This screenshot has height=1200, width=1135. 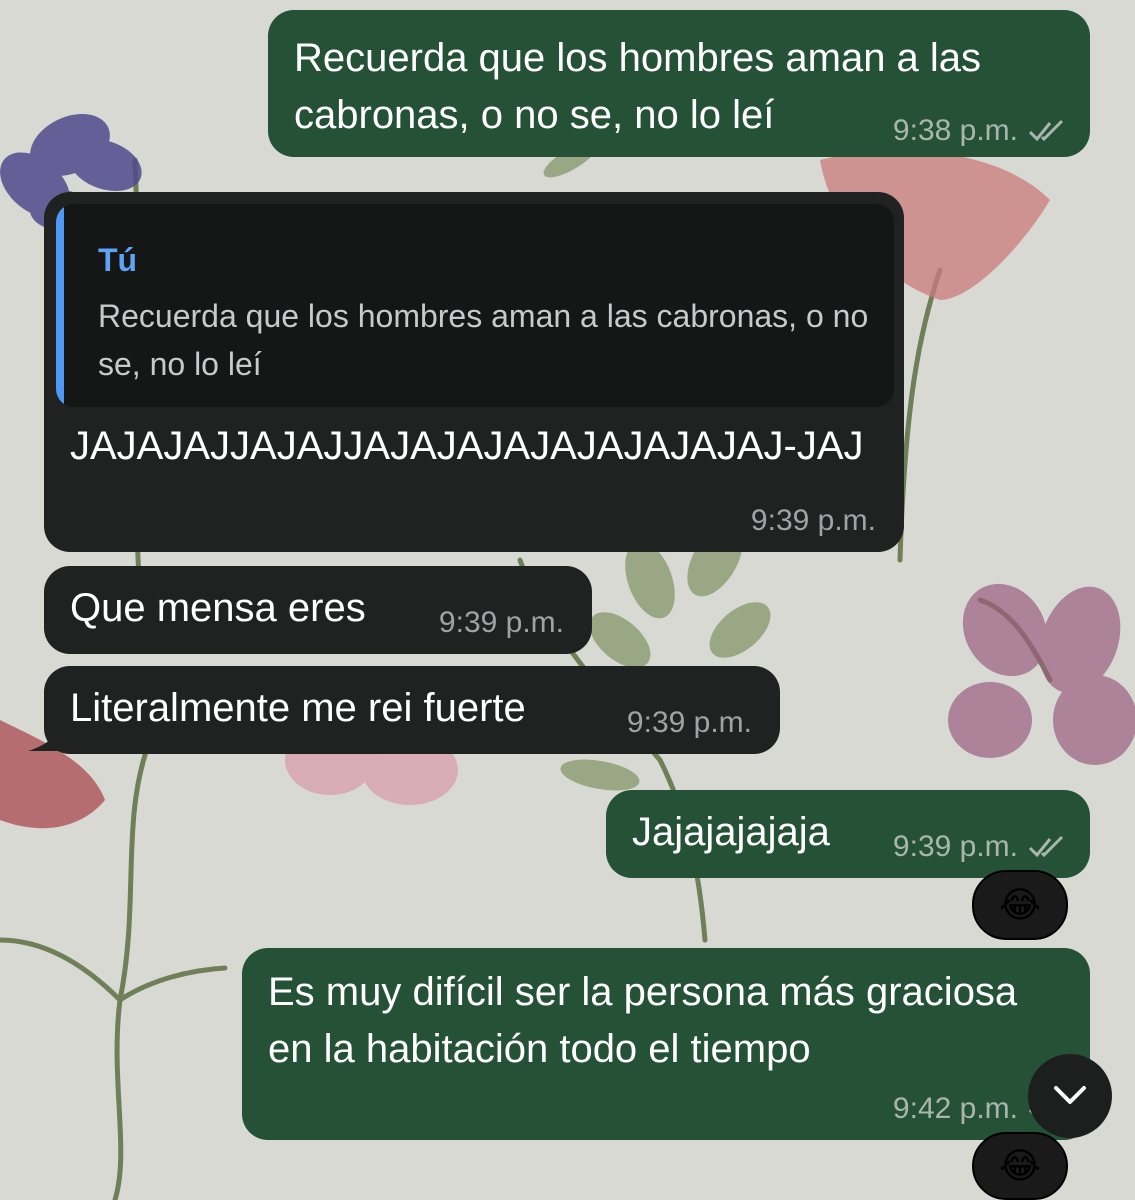 What do you see at coordinates (955, 1108) in the screenshot?
I see `message-time: 9:42 p.m.` at bounding box center [955, 1108].